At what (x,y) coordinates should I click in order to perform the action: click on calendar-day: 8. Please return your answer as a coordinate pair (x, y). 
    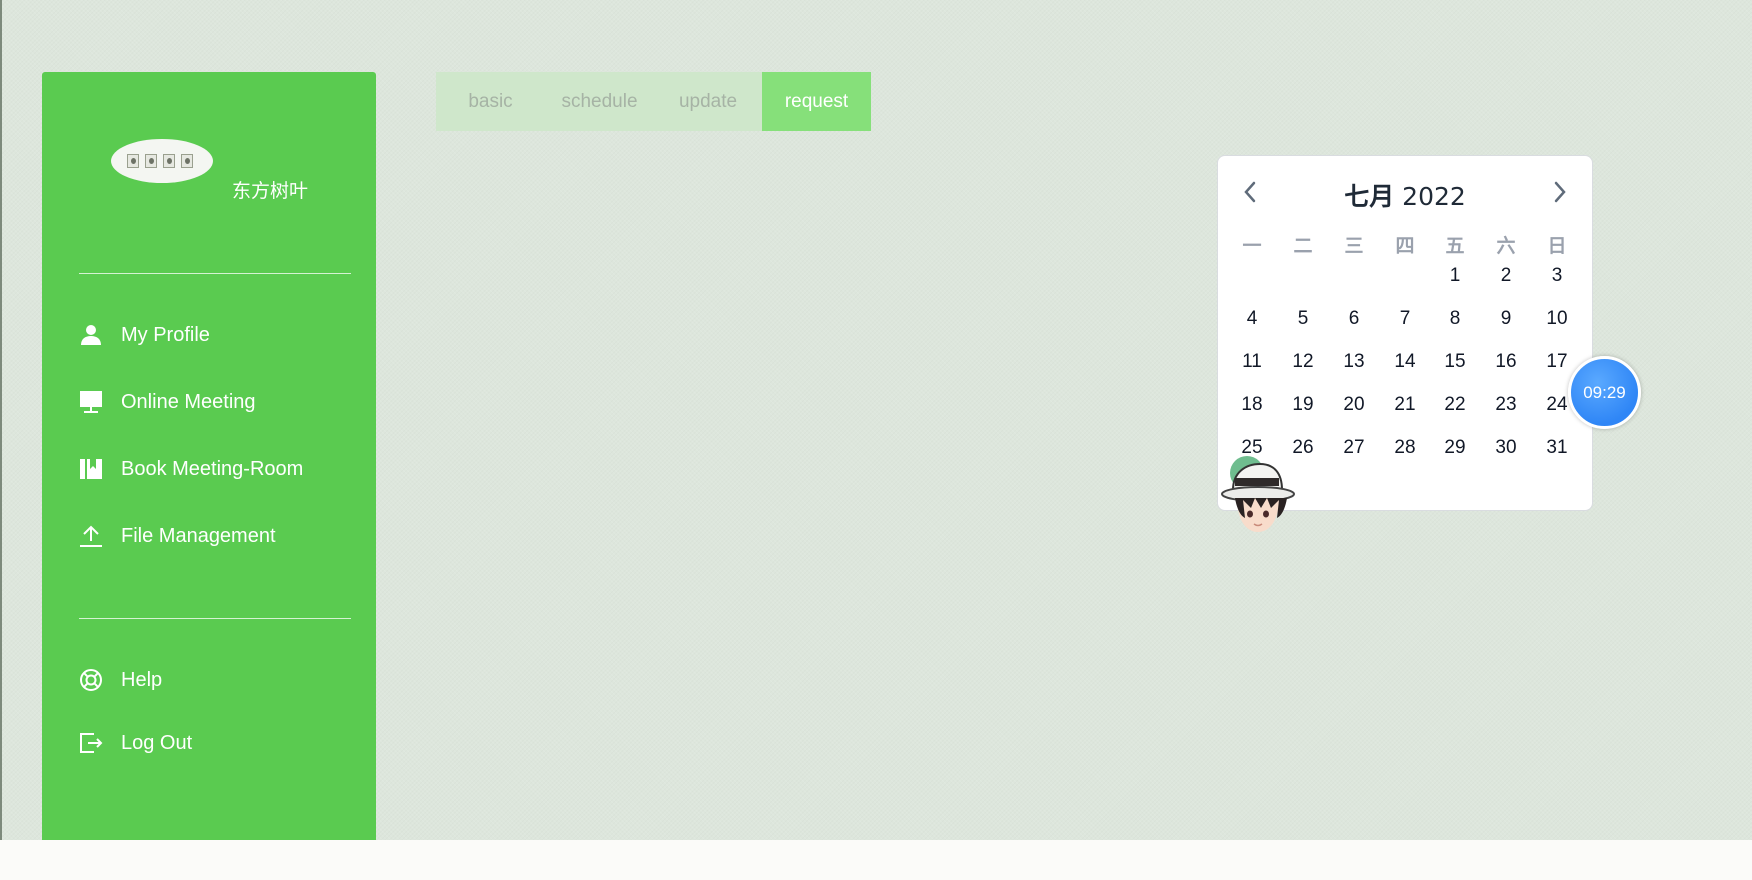
    Looking at the image, I should click on (1455, 319).